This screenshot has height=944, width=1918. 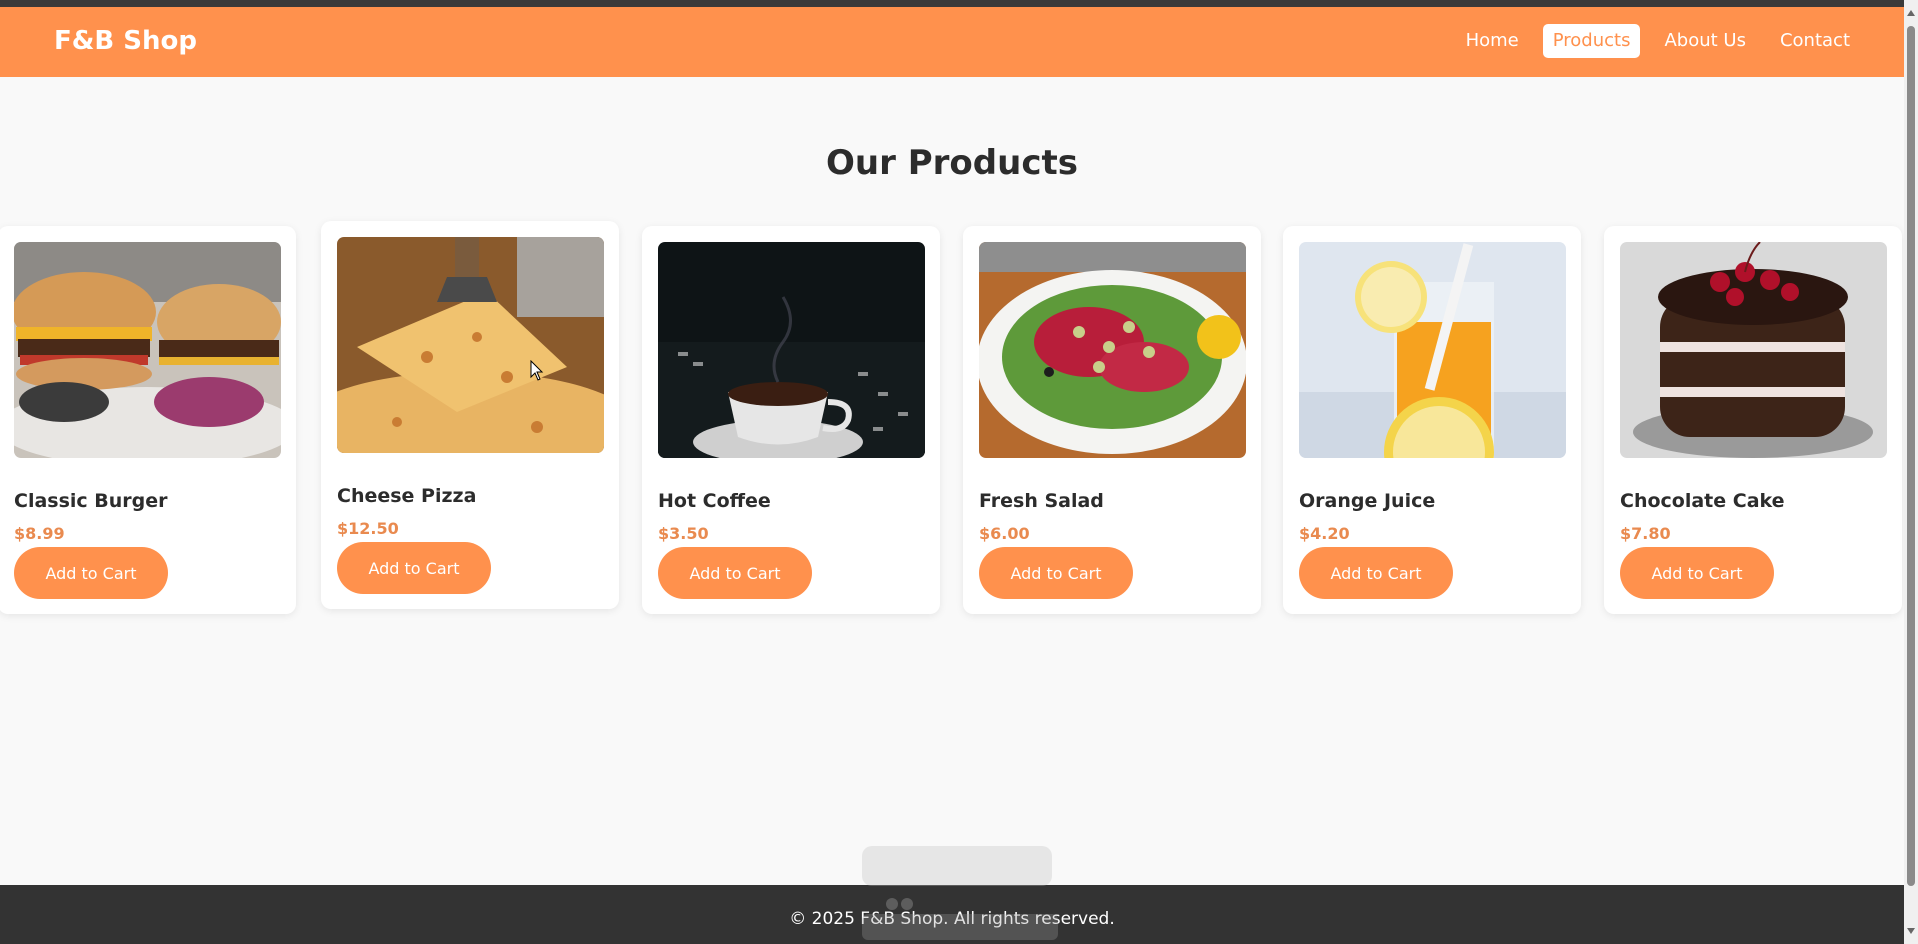 What do you see at coordinates (1911, 456) in the screenshot?
I see `scrollbar-thumb` at bounding box center [1911, 456].